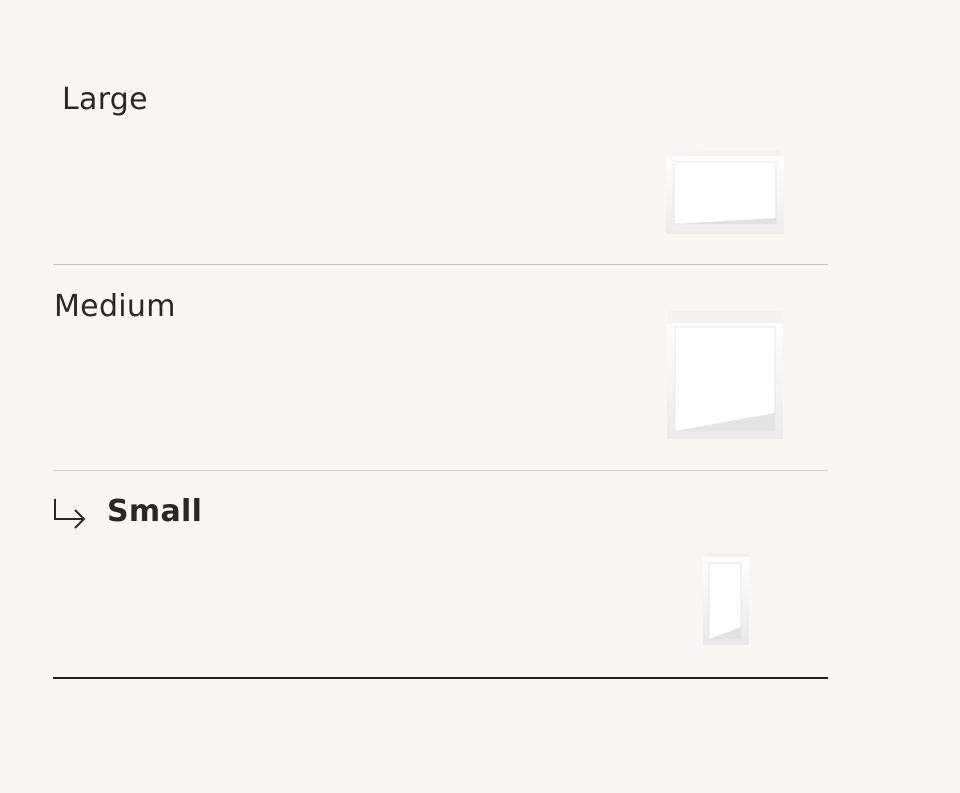 The width and height of the screenshot is (960, 793). What do you see at coordinates (725, 375) in the screenshot?
I see `shelf-medium-icon` at bounding box center [725, 375].